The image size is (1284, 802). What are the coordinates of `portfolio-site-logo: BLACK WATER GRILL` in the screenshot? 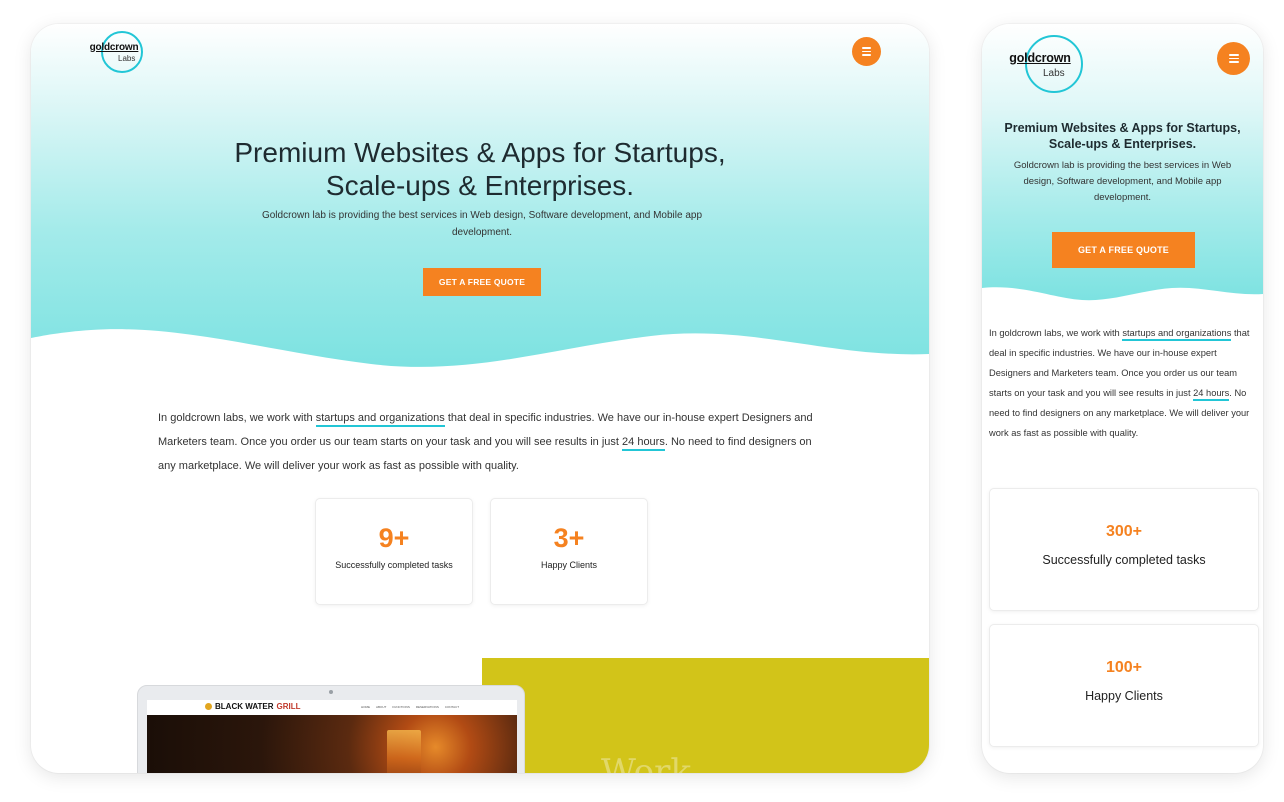 It's located at (253, 706).